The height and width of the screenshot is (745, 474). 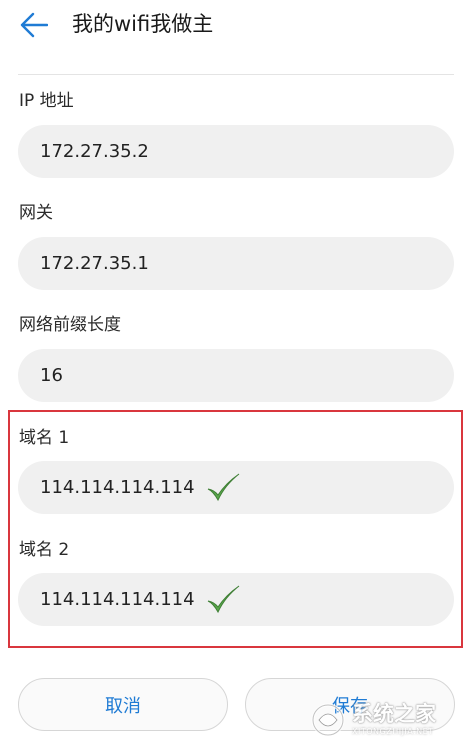 I want to click on dns1-label: 域名 1, so click(x=44, y=438).